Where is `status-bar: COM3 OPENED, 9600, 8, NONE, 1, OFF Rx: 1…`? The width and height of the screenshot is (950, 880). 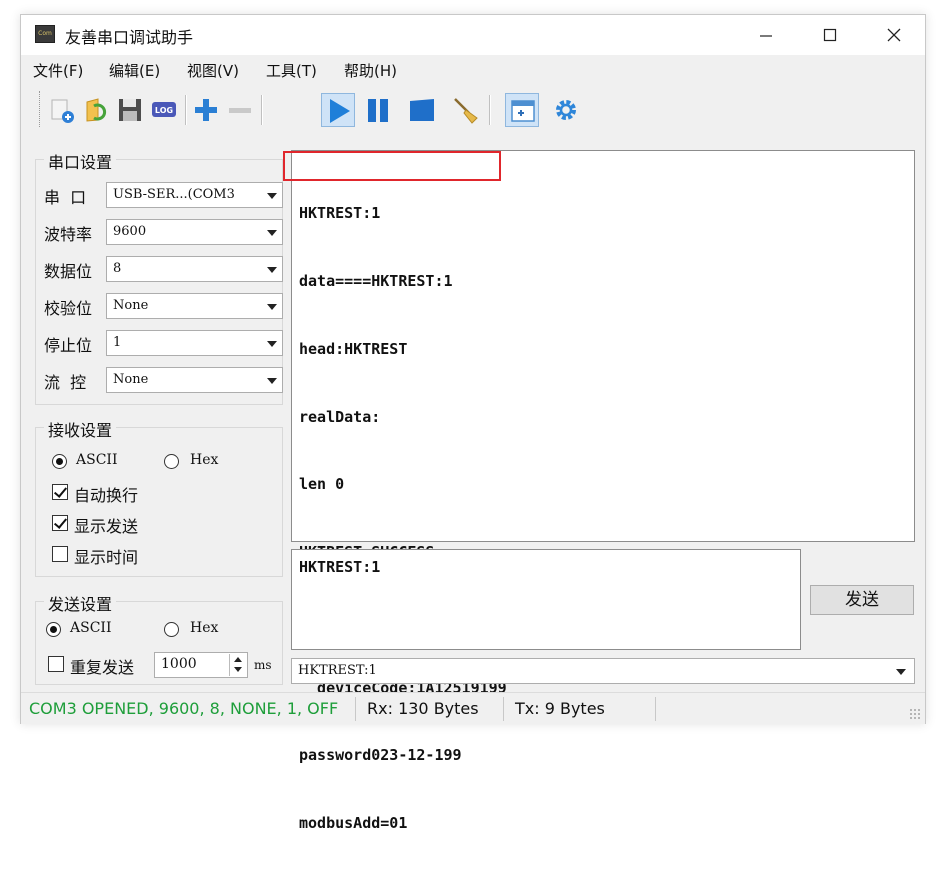
status-bar: COM3 OPENED, 9600, 8, NONE, 1, OFF Rx: 1… is located at coordinates (473, 708).